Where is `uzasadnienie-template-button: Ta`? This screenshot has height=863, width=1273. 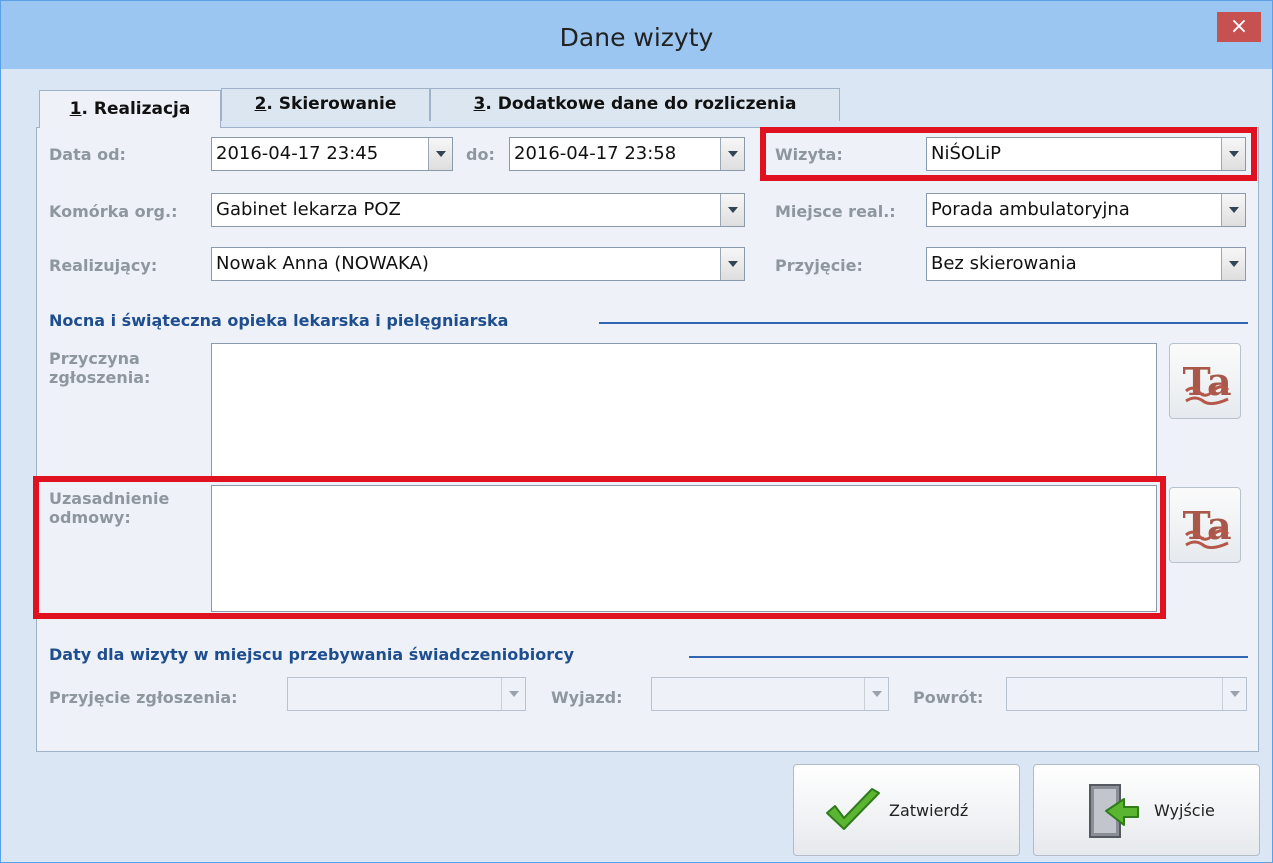 uzasadnienie-template-button: Ta is located at coordinates (1205, 525).